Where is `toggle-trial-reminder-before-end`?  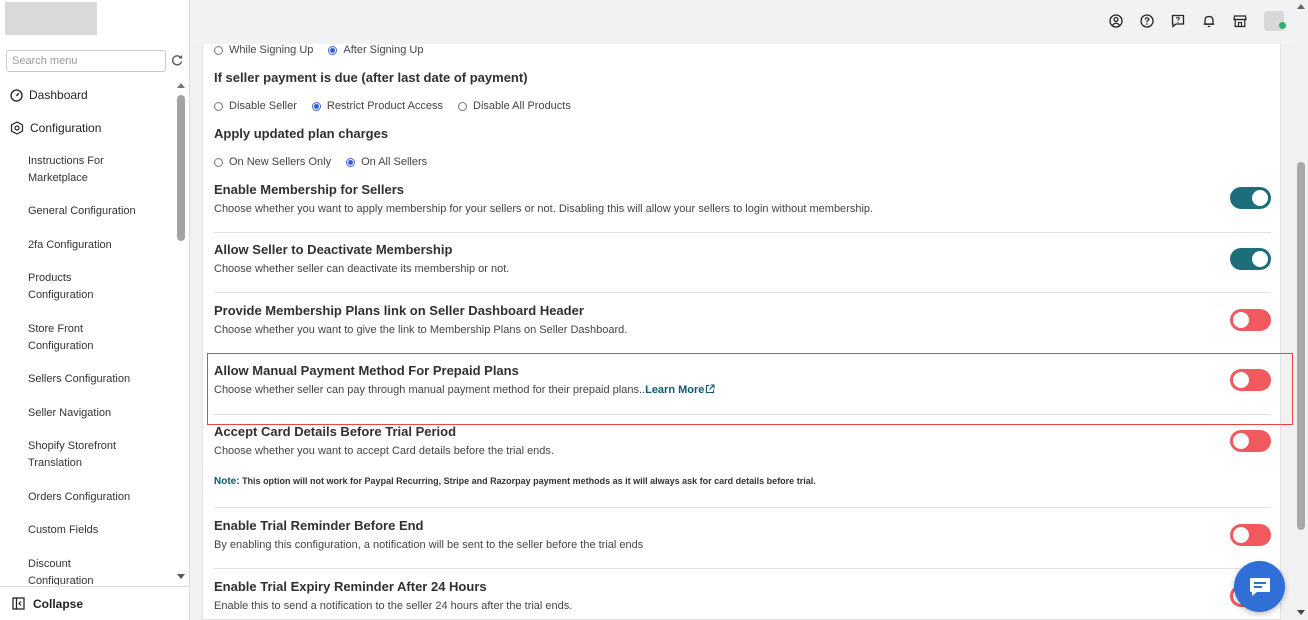 toggle-trial-reminder-before-end is located at coordinates (1250, 535).